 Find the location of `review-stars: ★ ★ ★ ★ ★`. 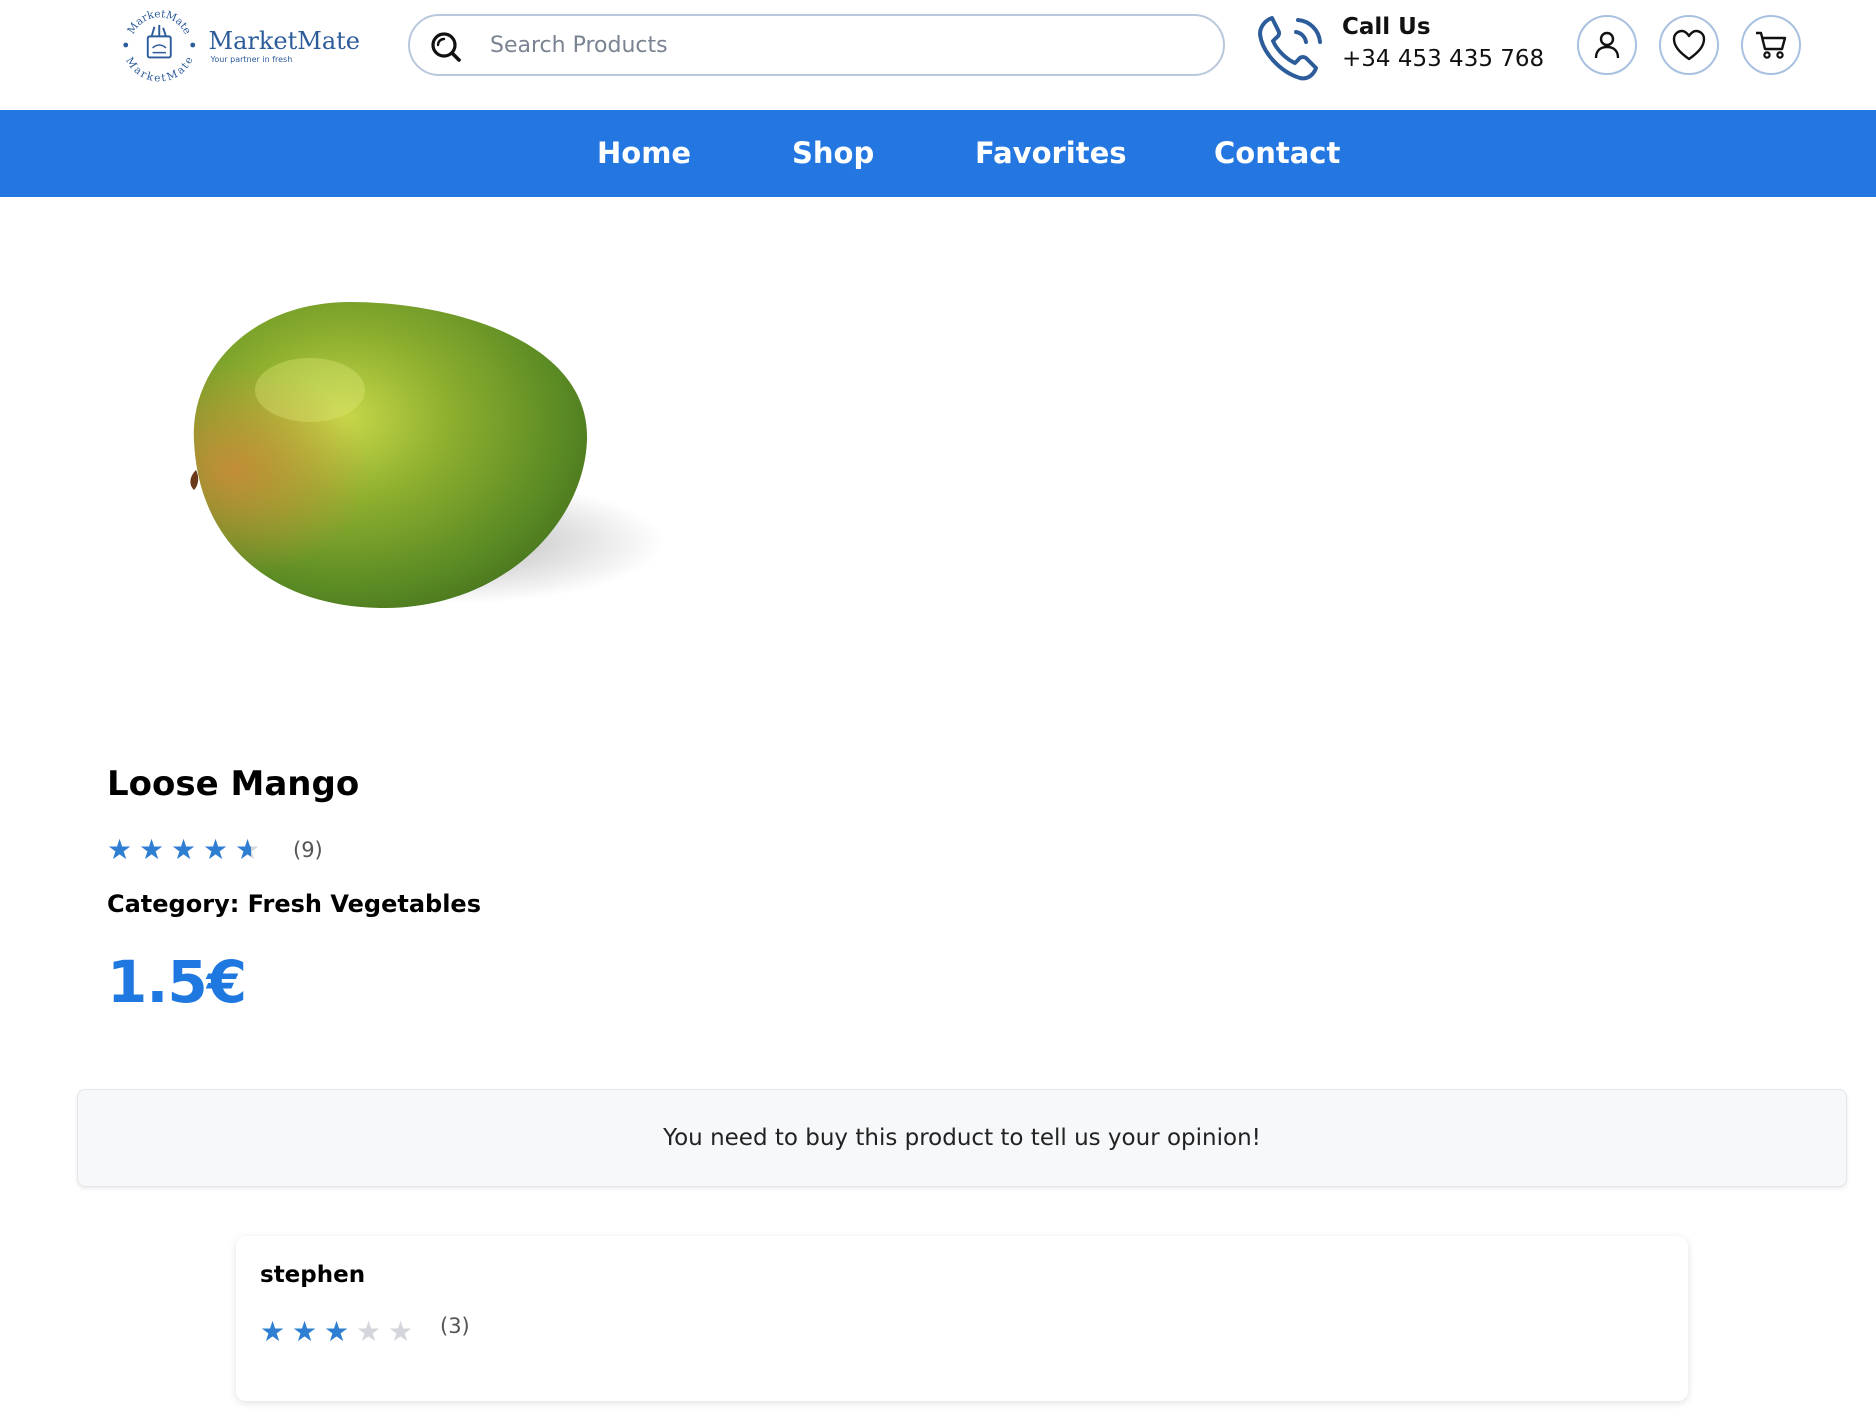

review-stars: ★ ★ ★ ★ ★ is located at coordinates (340, 1332).